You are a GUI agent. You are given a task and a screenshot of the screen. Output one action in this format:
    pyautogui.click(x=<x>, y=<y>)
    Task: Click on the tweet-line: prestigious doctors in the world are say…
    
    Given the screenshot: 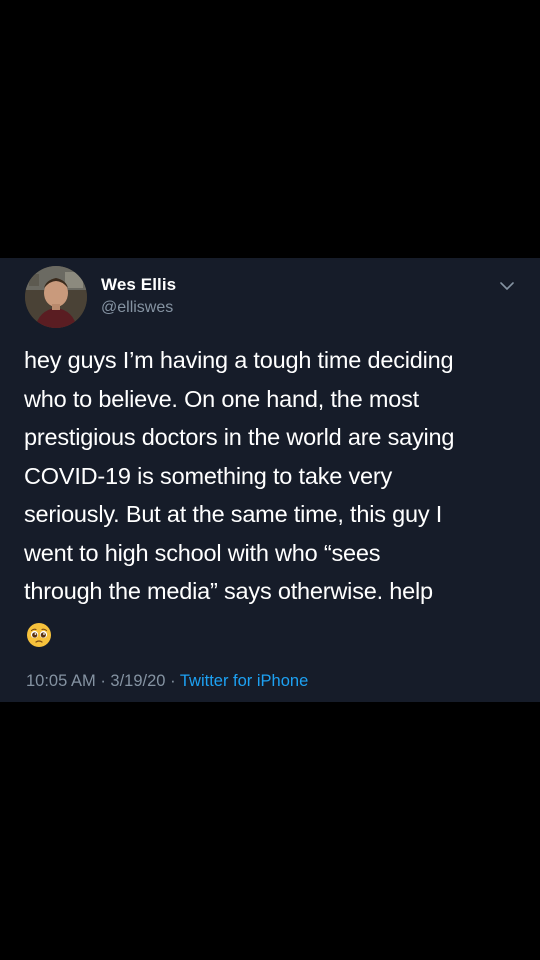 What is the action you would take?
    pyautogui.click(x=239, y=437)
    